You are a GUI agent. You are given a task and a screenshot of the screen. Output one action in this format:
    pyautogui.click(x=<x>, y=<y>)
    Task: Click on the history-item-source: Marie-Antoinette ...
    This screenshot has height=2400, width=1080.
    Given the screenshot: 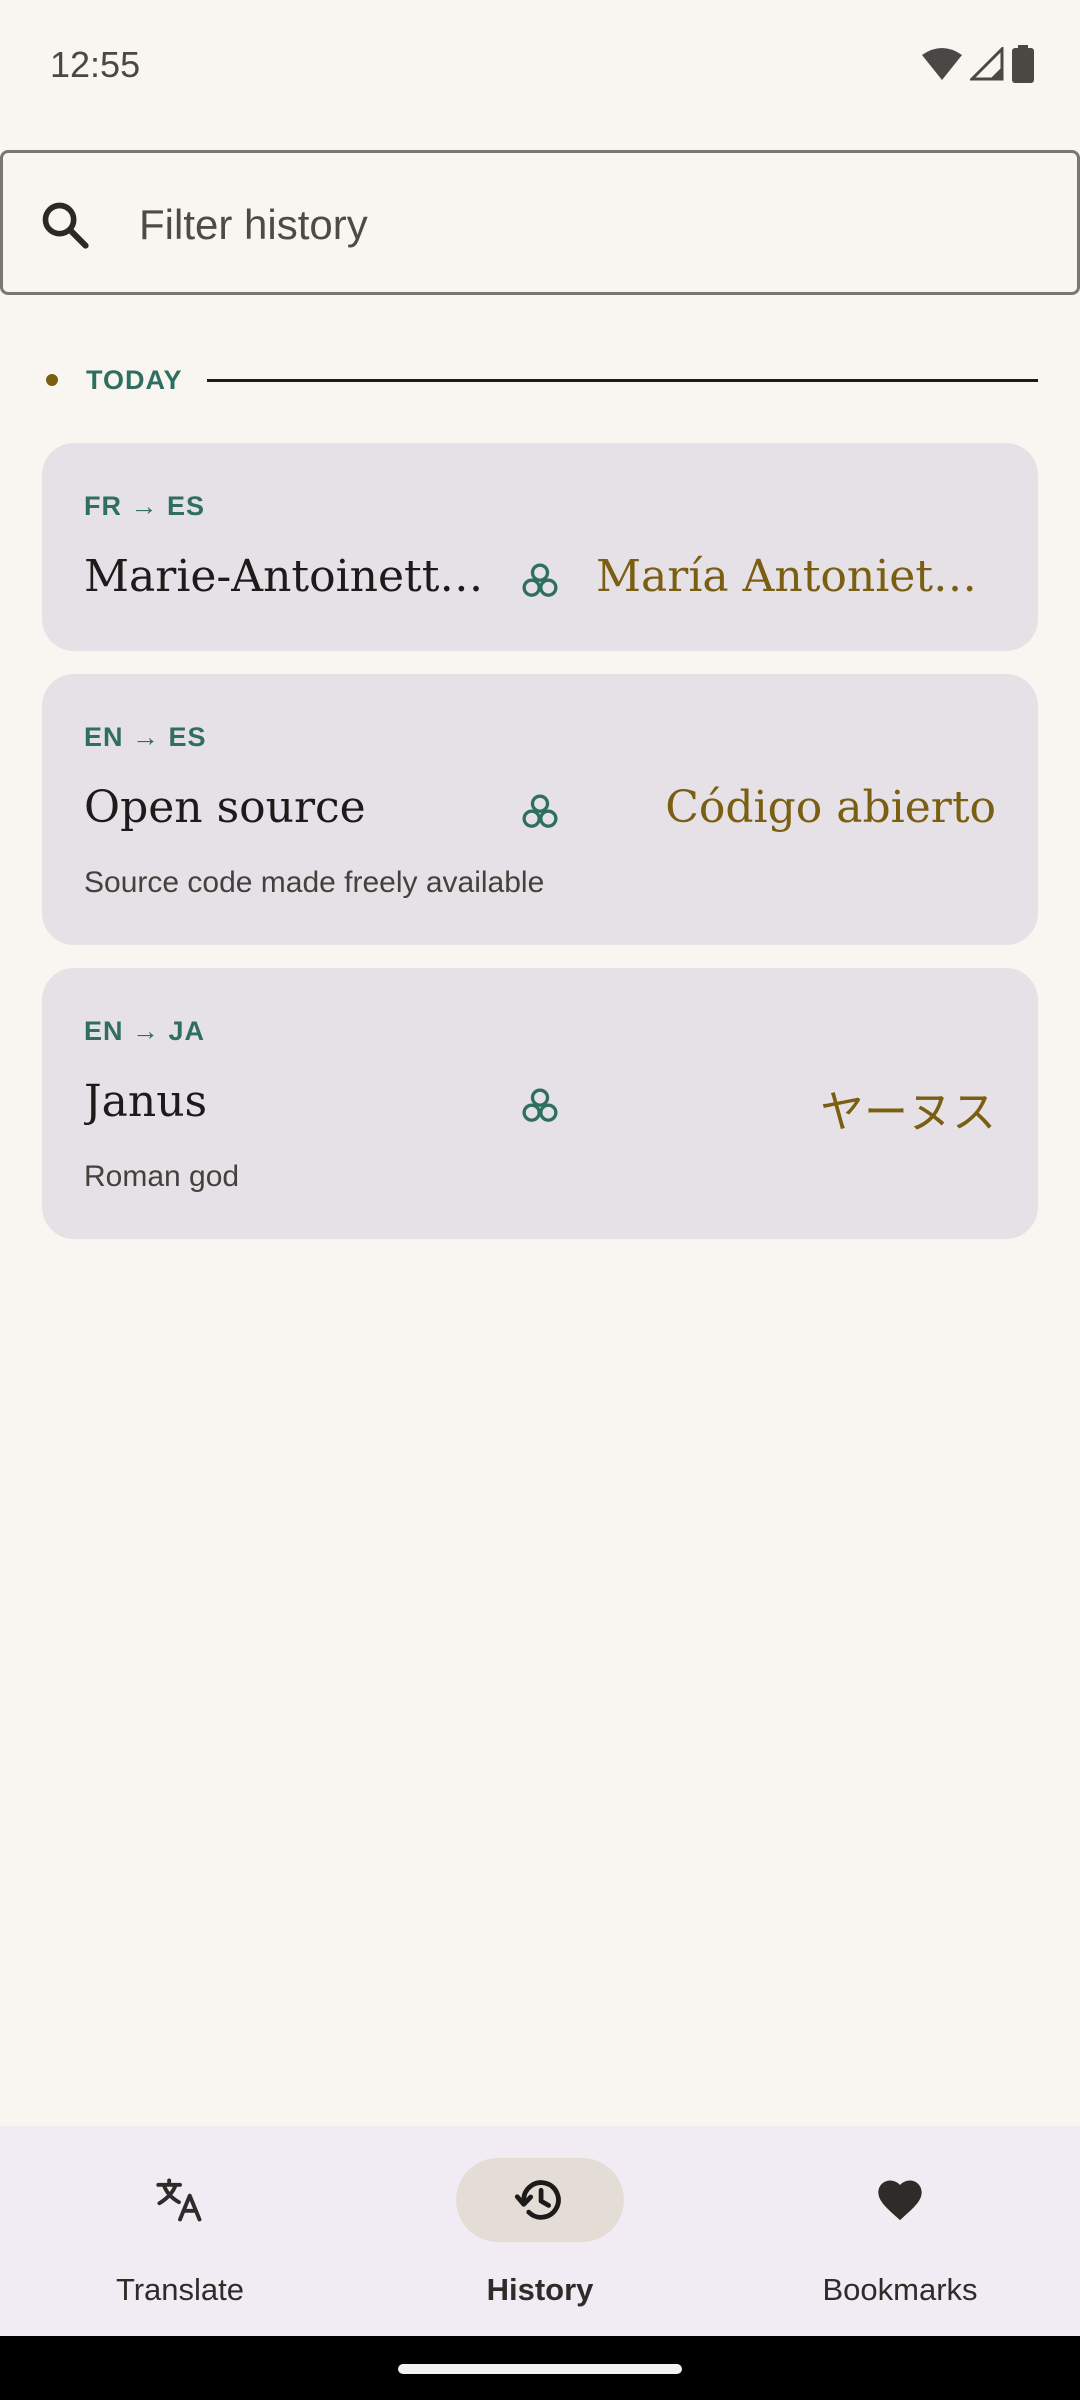 What is the action you would take?
    pyautogui.click(x=284, y=576)
    